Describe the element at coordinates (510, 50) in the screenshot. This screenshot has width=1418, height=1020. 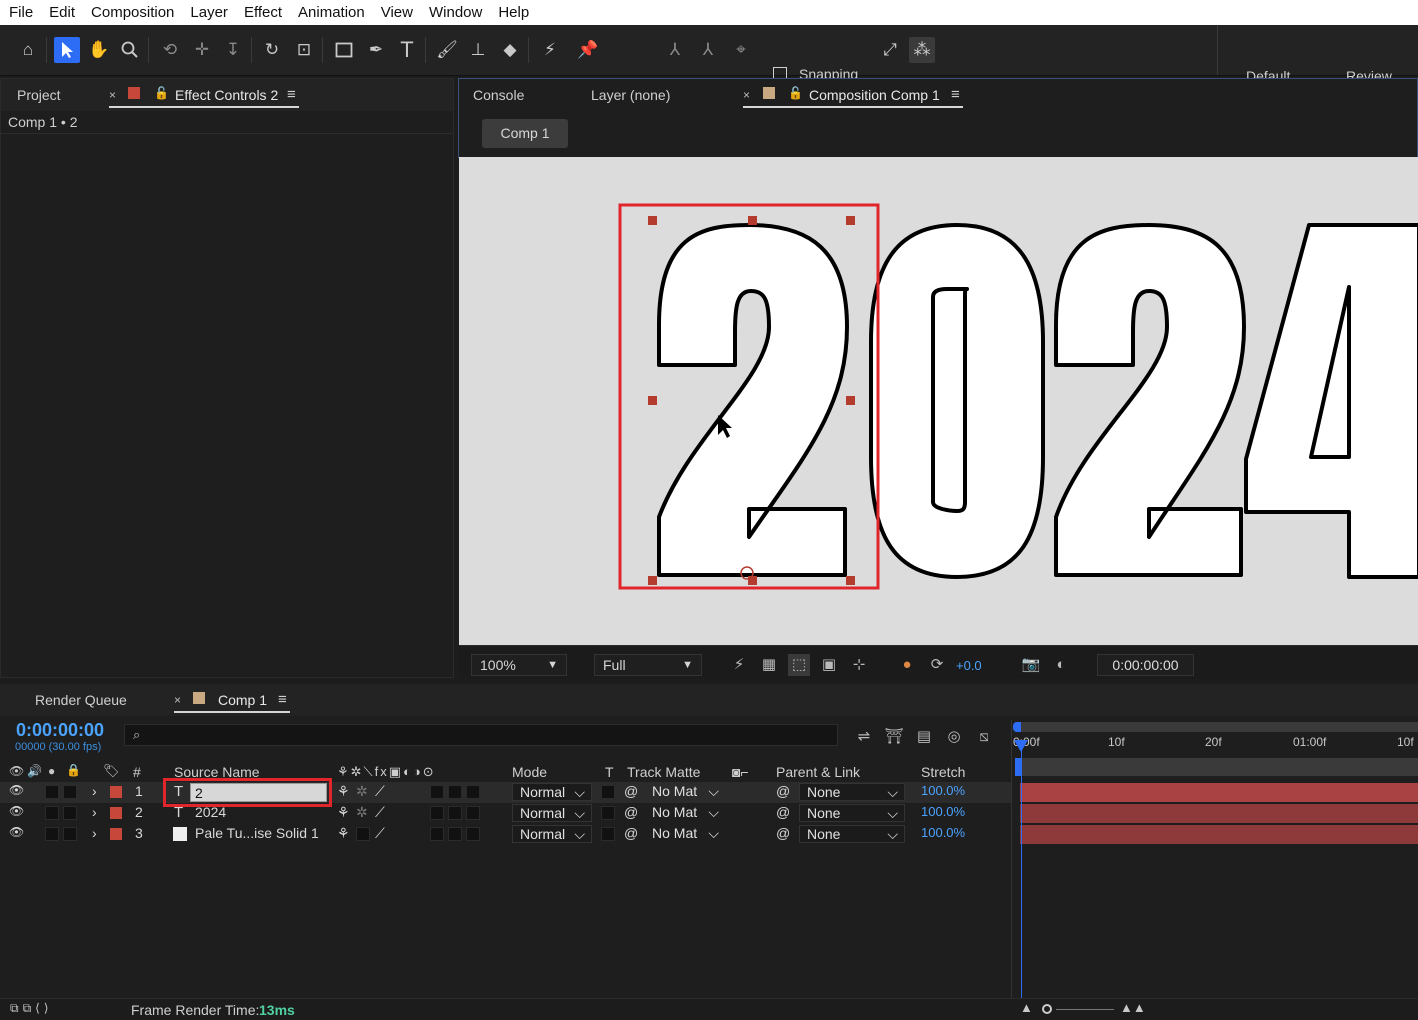
I see `eraser-tool-icon: ◆` at that location.